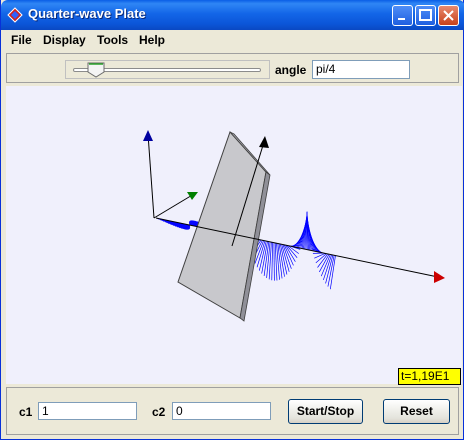  Describe the element at coordinates (159, 412) in the screenshot. I see `c2-label: c2` at that location.